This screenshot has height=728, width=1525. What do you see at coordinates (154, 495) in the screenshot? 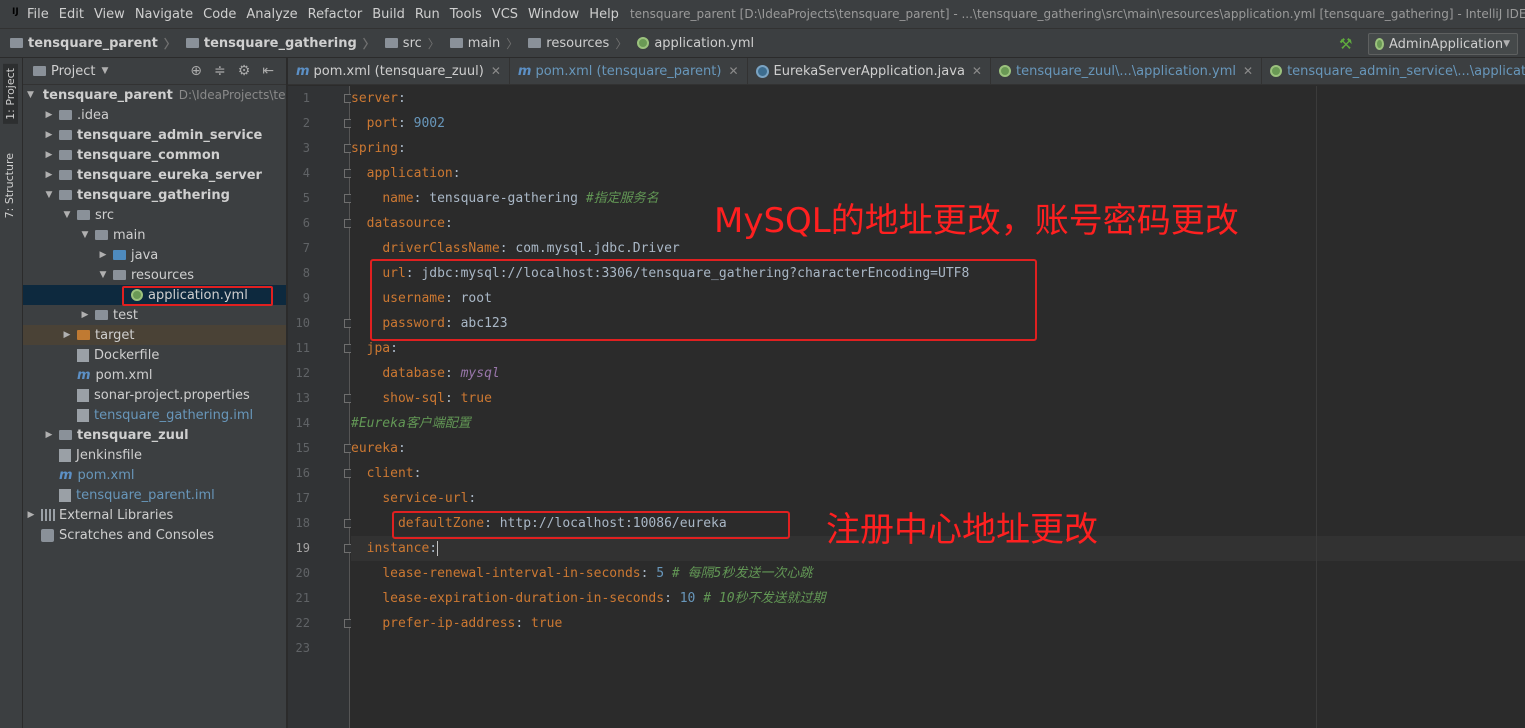
I see `tree-item: ▶tensquare_parent.iml` at bounding box center [154, 495].